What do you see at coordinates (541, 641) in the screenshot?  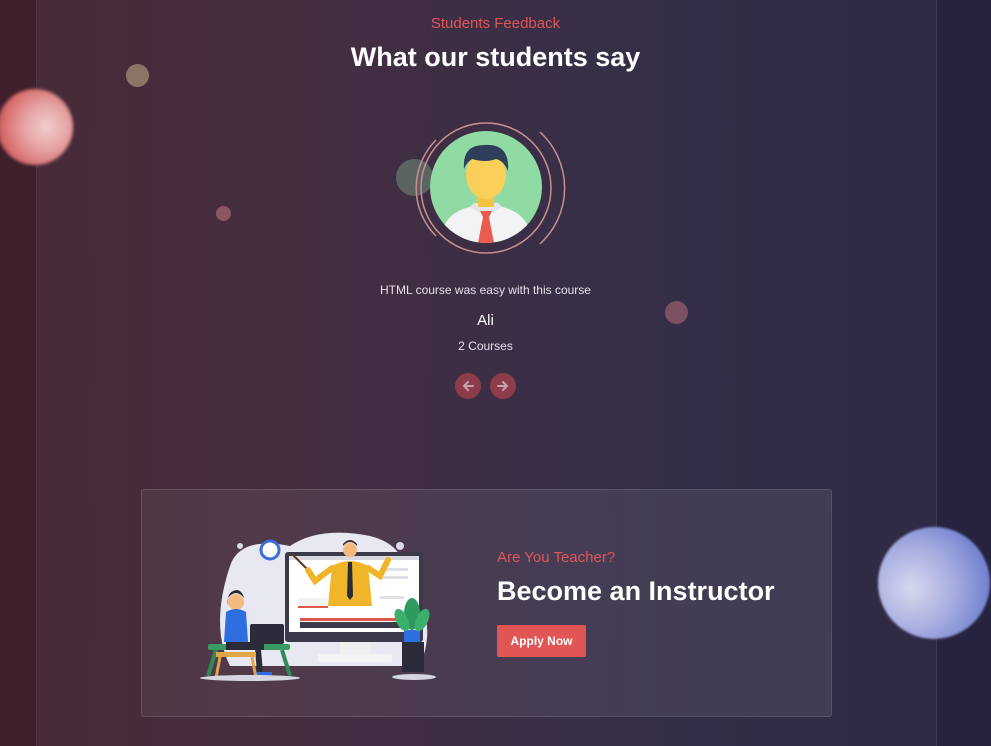 I see `apply-now-button: Apply Now` at bounding box center [541, 641].